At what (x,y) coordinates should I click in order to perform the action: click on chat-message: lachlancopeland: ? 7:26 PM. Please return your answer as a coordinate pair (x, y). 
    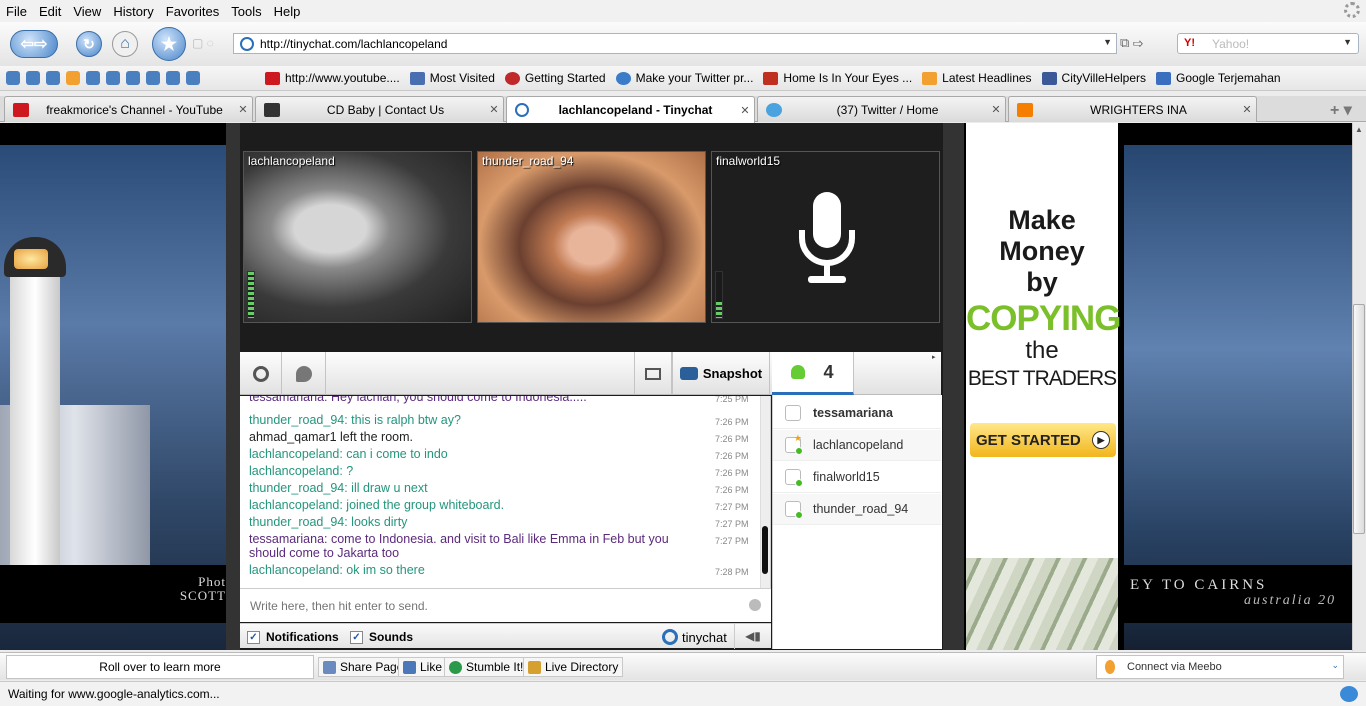
    Looking at the image, I should click on (499, 471).